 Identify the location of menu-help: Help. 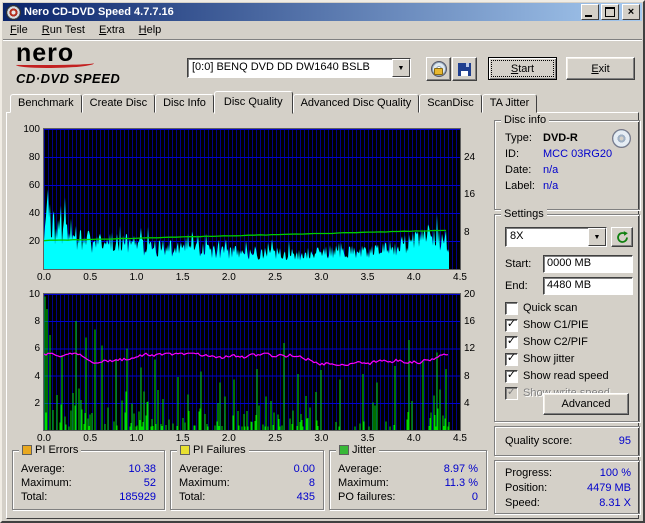
(150, 30).